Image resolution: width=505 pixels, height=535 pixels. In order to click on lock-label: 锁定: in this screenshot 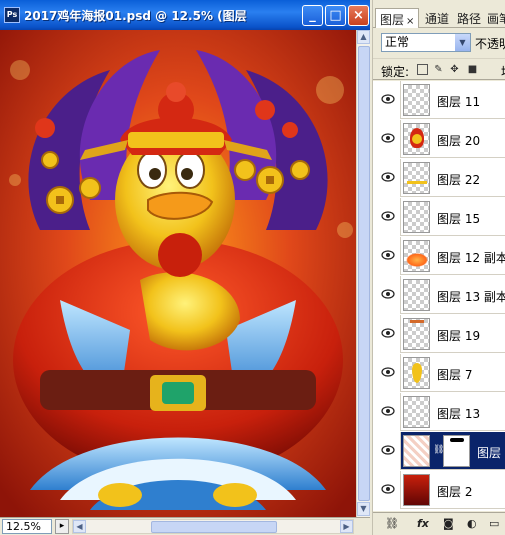, I will do `click(395, 72)`.